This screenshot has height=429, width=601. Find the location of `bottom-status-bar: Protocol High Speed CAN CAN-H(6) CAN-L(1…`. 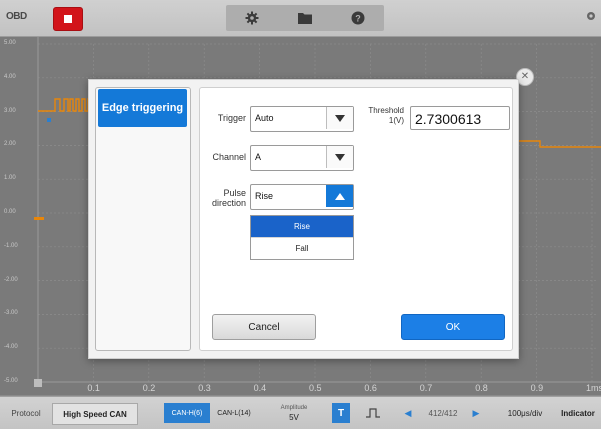

bottom-status-bar: Protocol High Speed CAN CAN-H(6) CAN-L(1… is located at coordinates (300, 412).